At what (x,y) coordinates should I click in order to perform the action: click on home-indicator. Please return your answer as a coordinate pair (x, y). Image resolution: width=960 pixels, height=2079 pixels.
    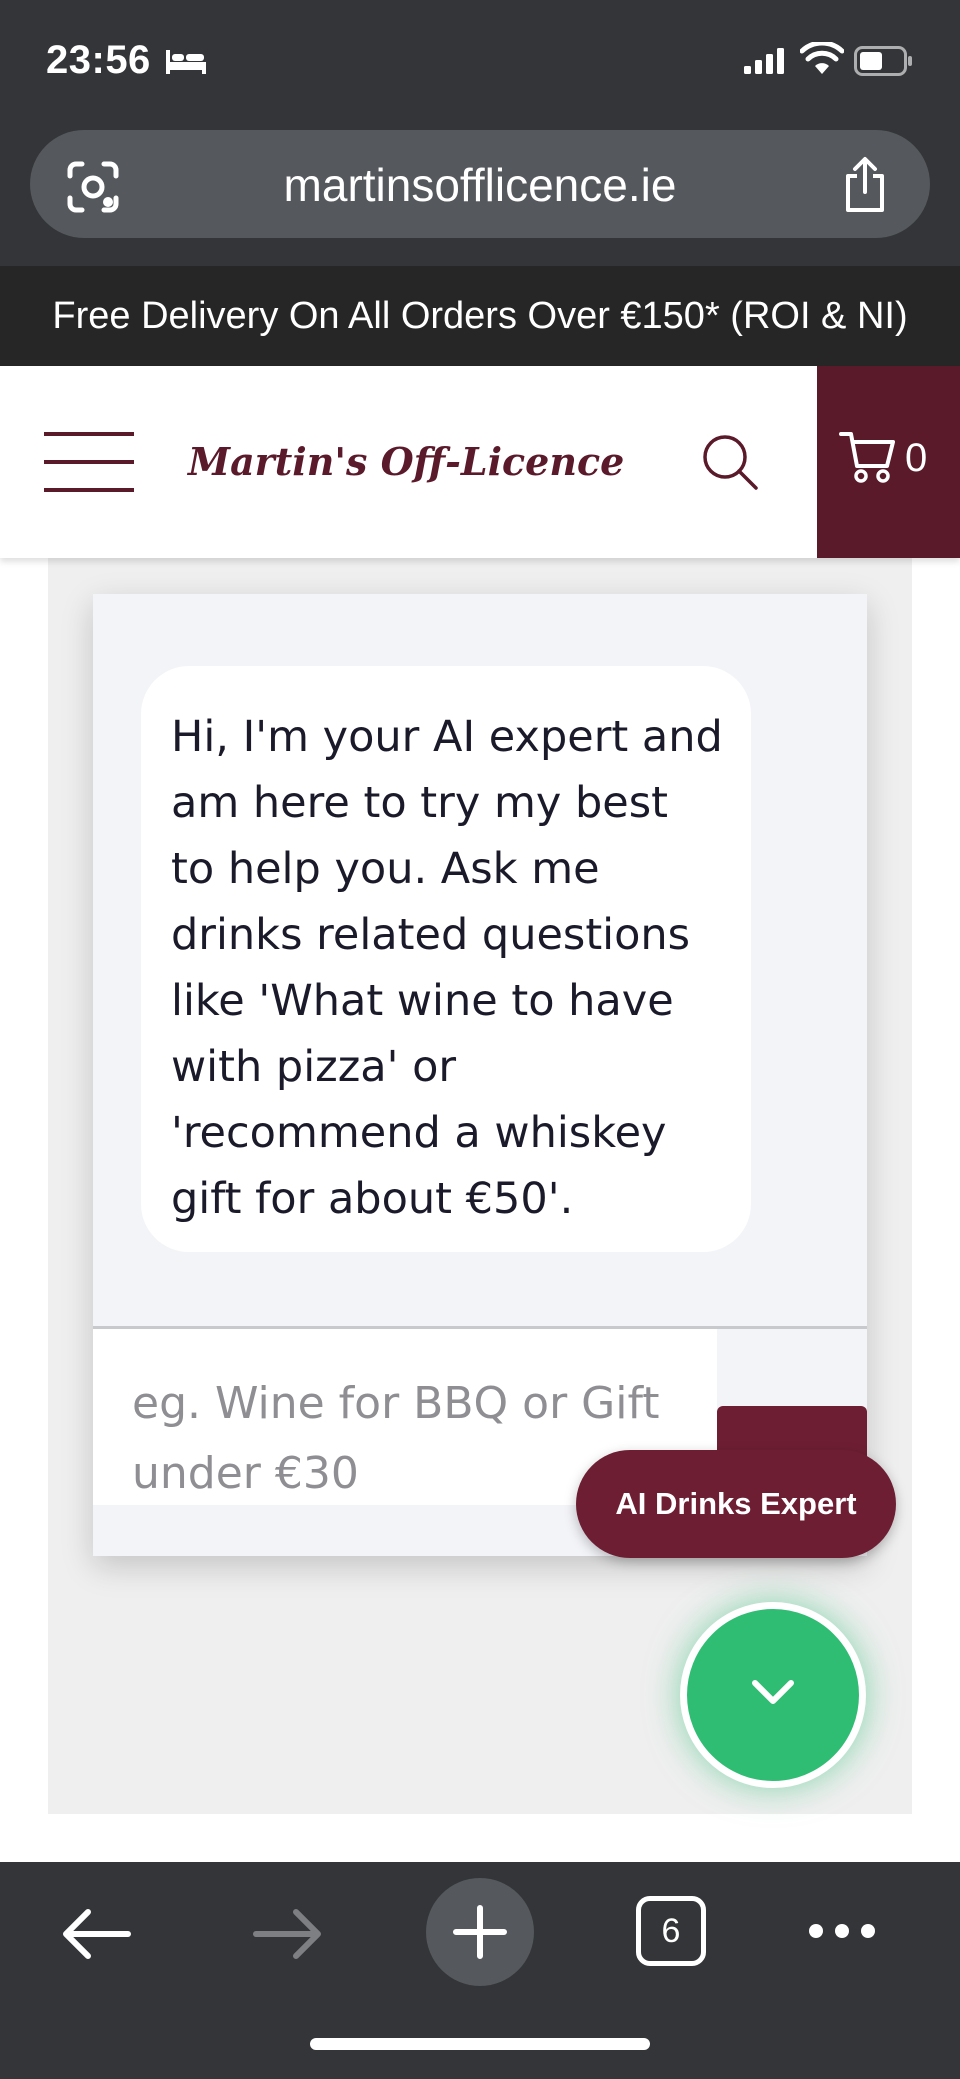
    Looking at the image, I should click on (480, 2044).